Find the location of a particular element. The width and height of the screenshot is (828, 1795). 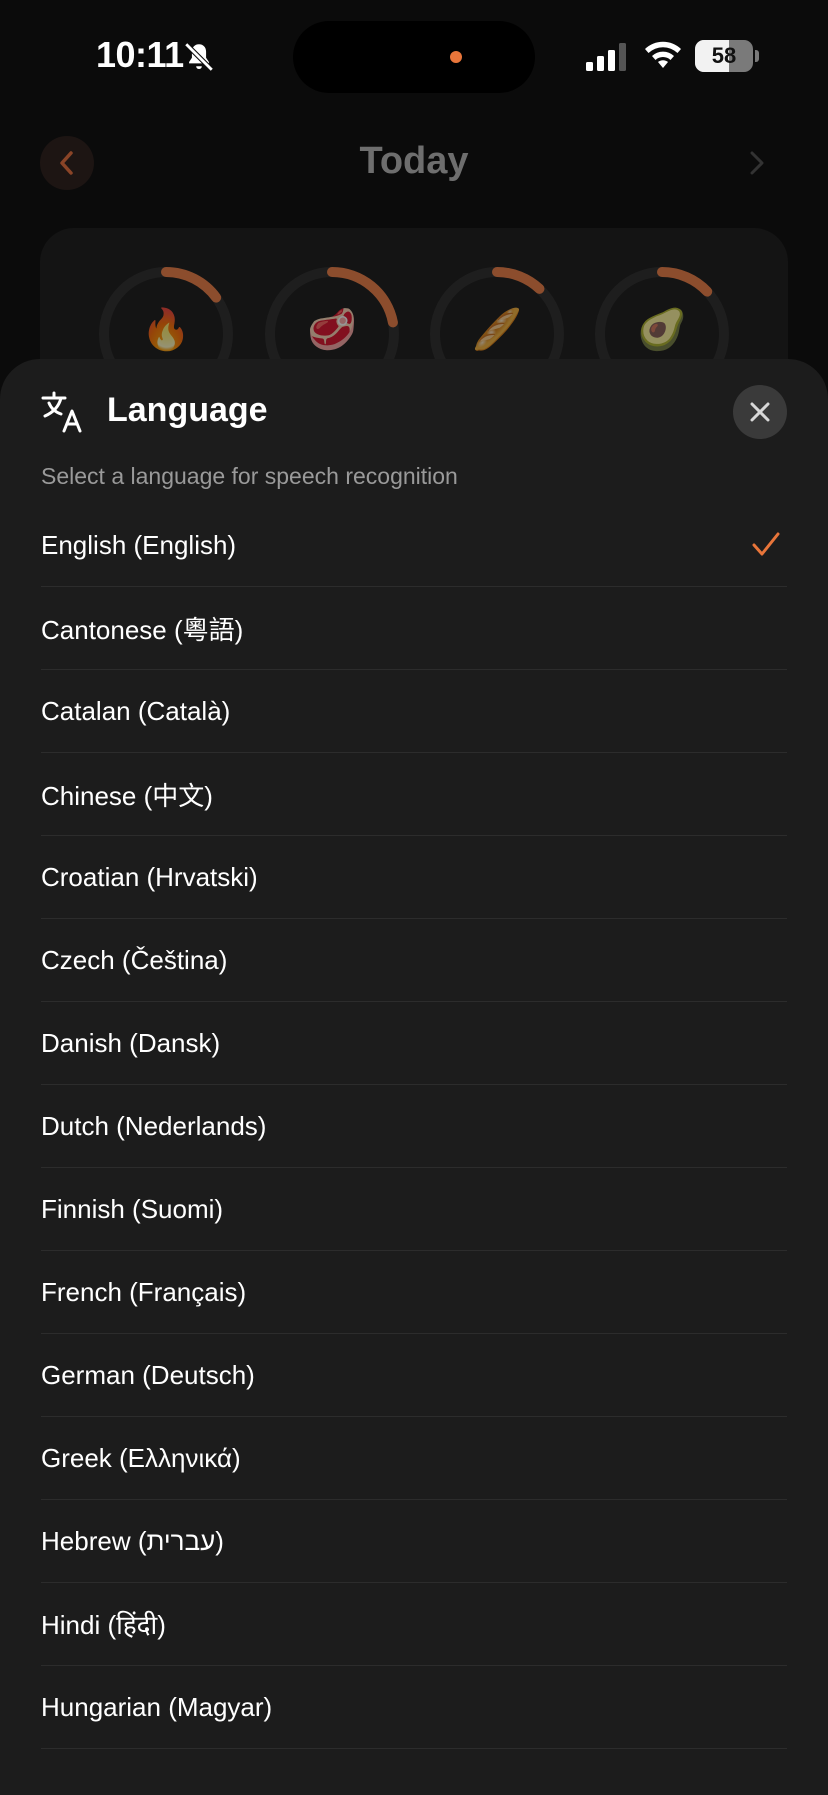

language-option-label: Danish (Dansk) is located at coordinates (131, 1042).